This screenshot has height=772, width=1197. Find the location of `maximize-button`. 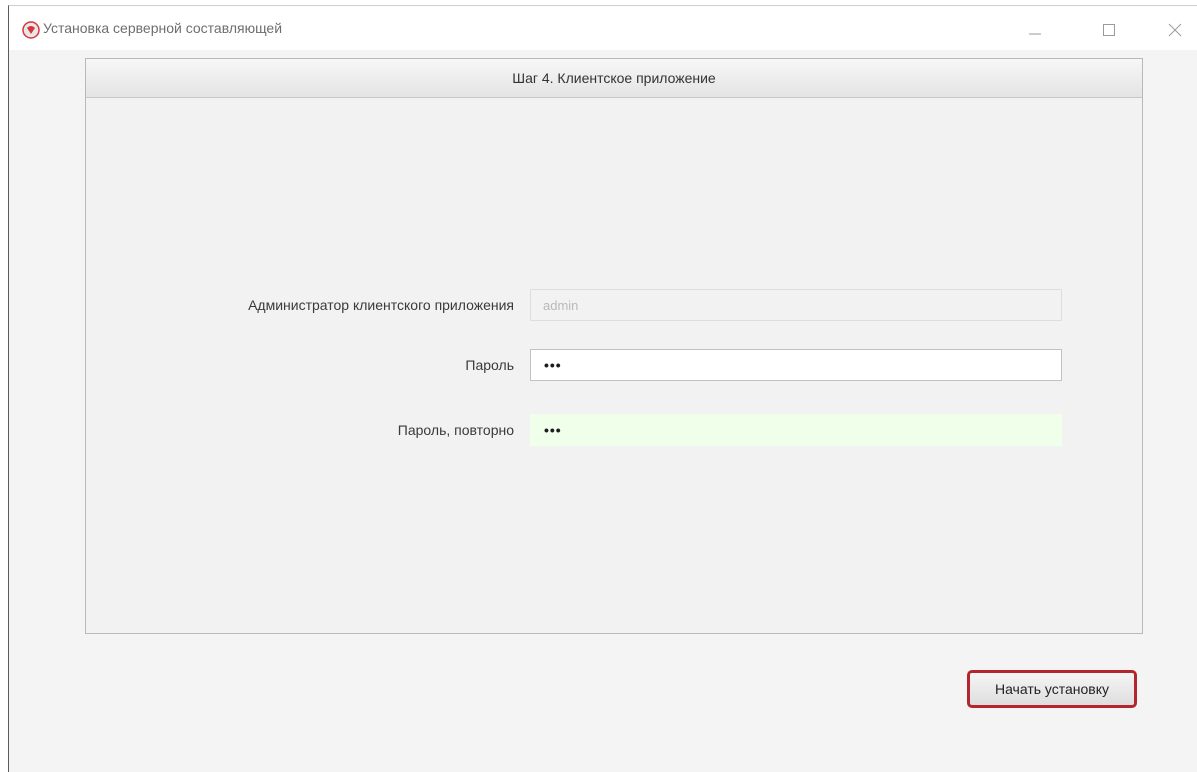

maximize-button is located at coordinates (1109, 30).